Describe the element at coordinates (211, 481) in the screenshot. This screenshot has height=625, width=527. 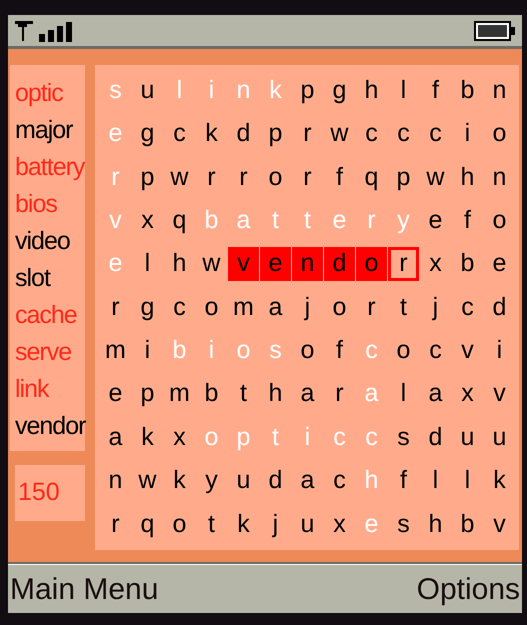
I see `grid-letter: y` at that location.